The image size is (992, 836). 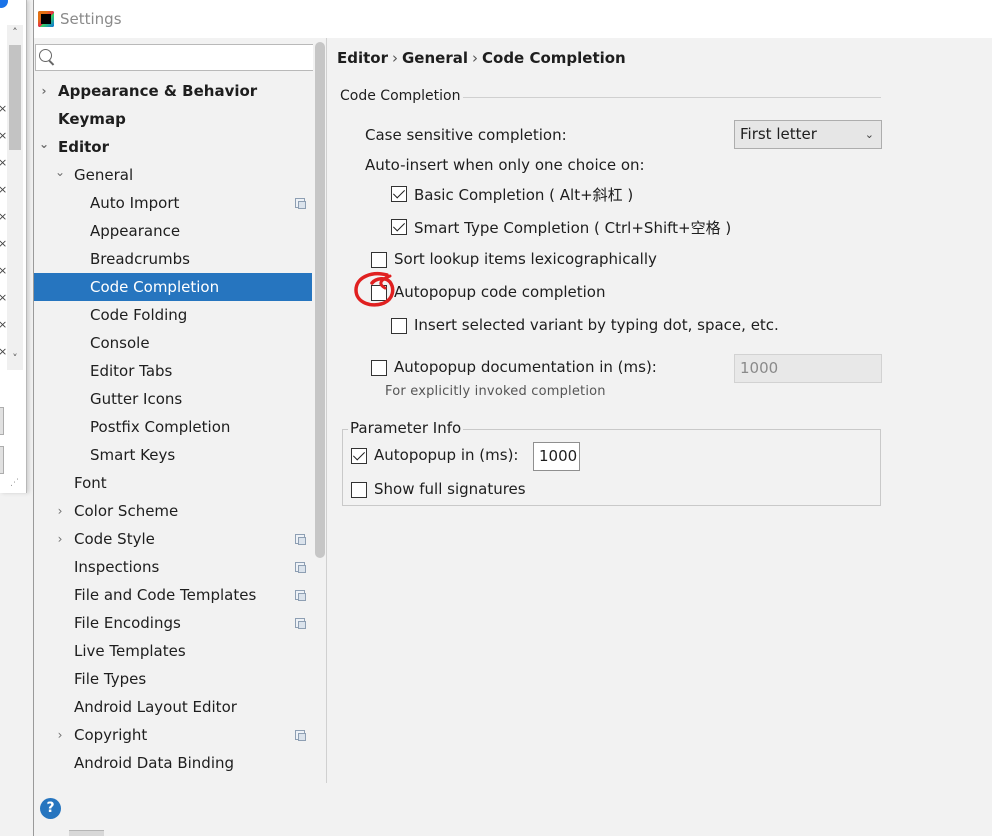 I want to click on tree-item-gutter-icons: Gutter Icons, so click(x=173, y=399).